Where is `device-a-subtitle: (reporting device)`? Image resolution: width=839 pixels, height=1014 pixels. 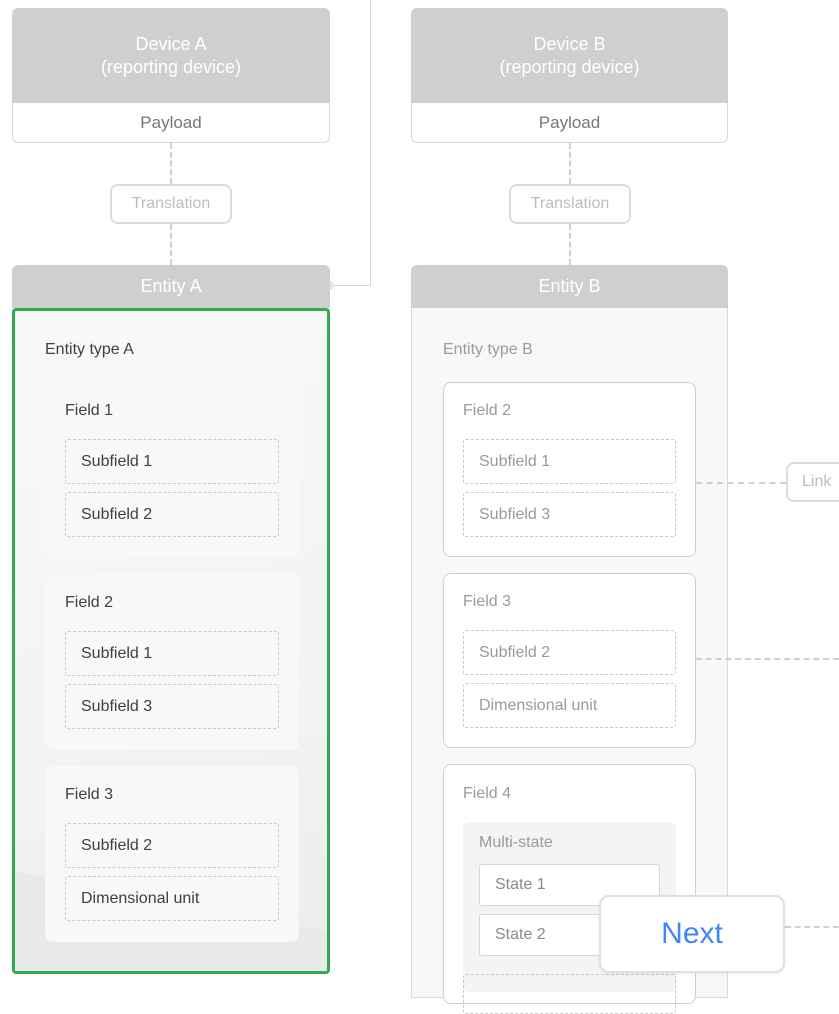
device-a-subtitle: (reporting device) is located at coordinates (171, 66).